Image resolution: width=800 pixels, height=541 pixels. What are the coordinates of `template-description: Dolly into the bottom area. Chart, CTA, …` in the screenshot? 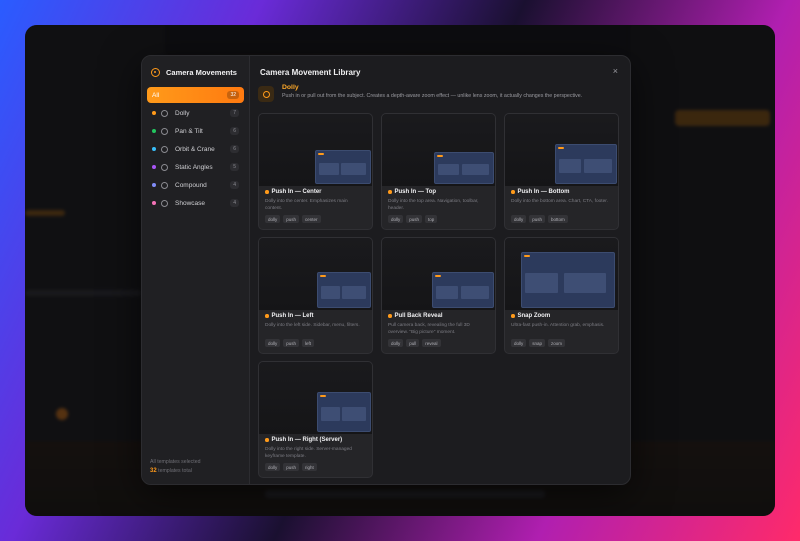 It's located at (559, 201).